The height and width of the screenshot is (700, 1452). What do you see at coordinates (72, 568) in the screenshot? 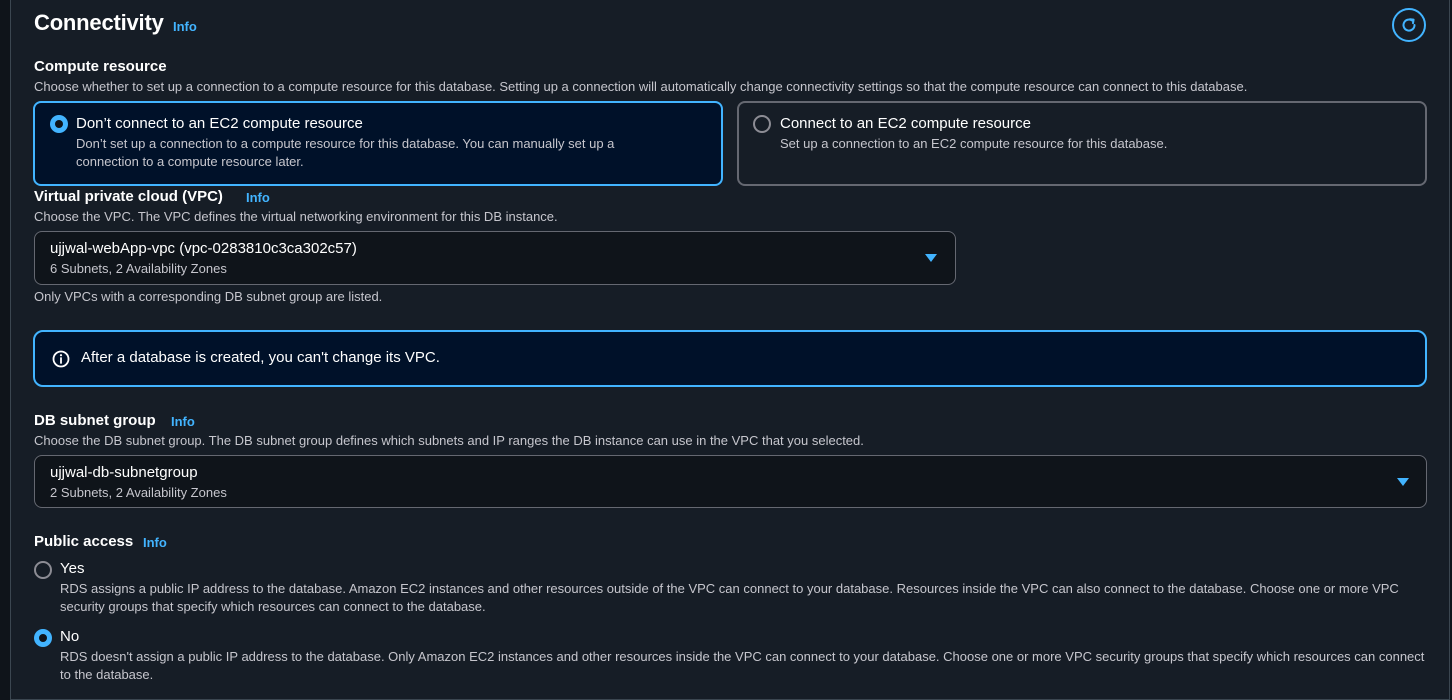
I see `public-access-yes-title: Yes` at bounding box center [72, 568].